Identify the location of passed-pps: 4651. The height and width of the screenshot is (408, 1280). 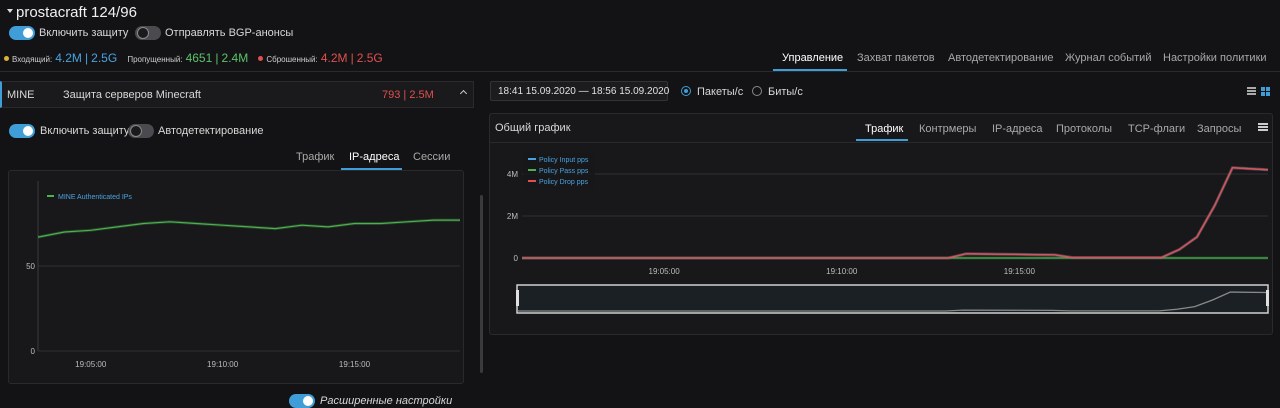
(199, 58).